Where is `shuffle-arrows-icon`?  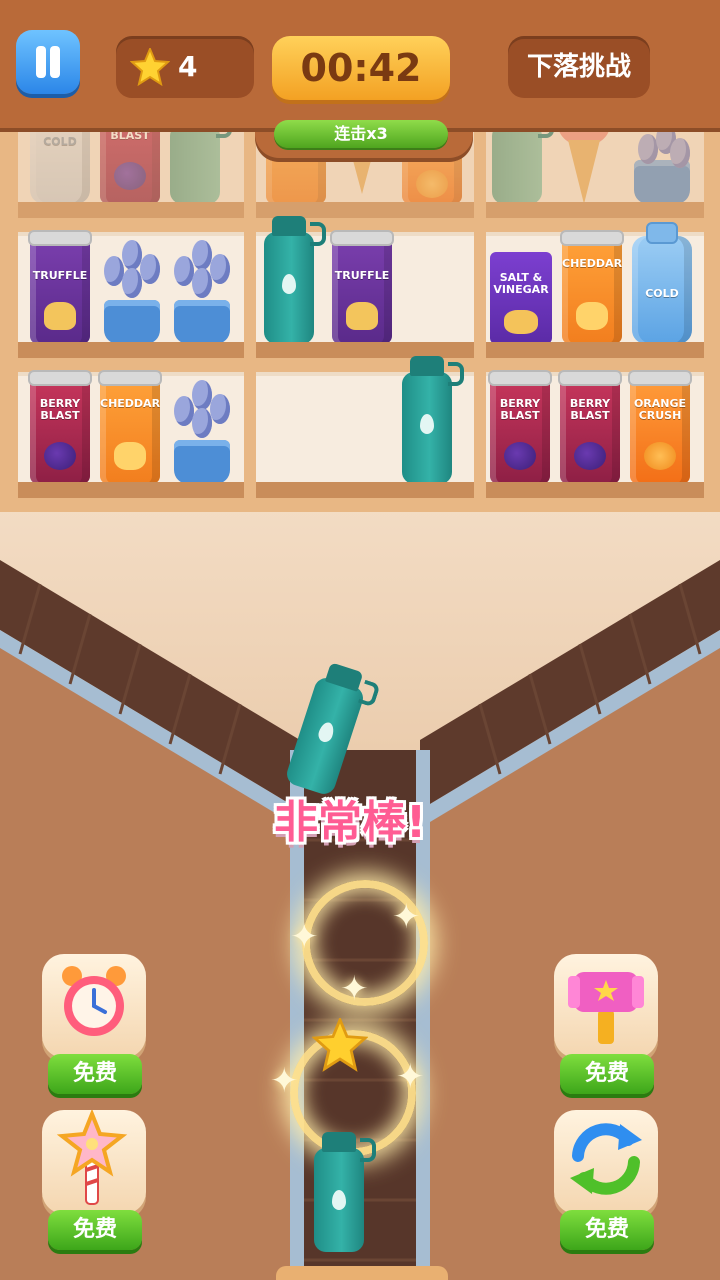
shuffle-arrows-icon is located at coordinates (606, 1159).